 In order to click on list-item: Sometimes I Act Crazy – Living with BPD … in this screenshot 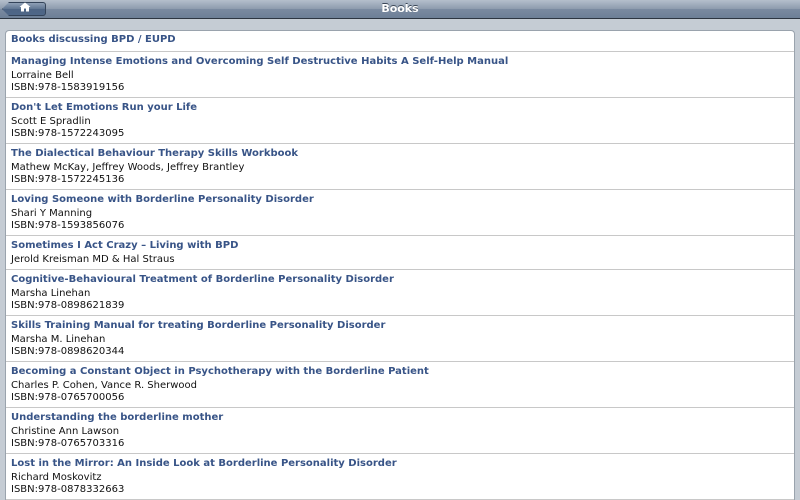, I will do `click(400, 253)`.